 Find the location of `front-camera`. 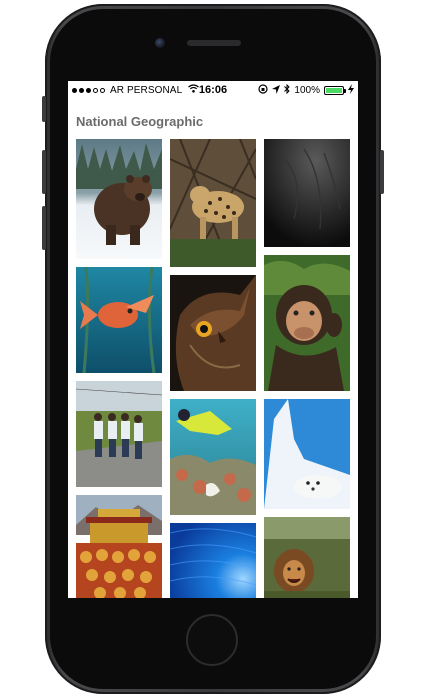

front-camera is located at coordinates (160, 43).